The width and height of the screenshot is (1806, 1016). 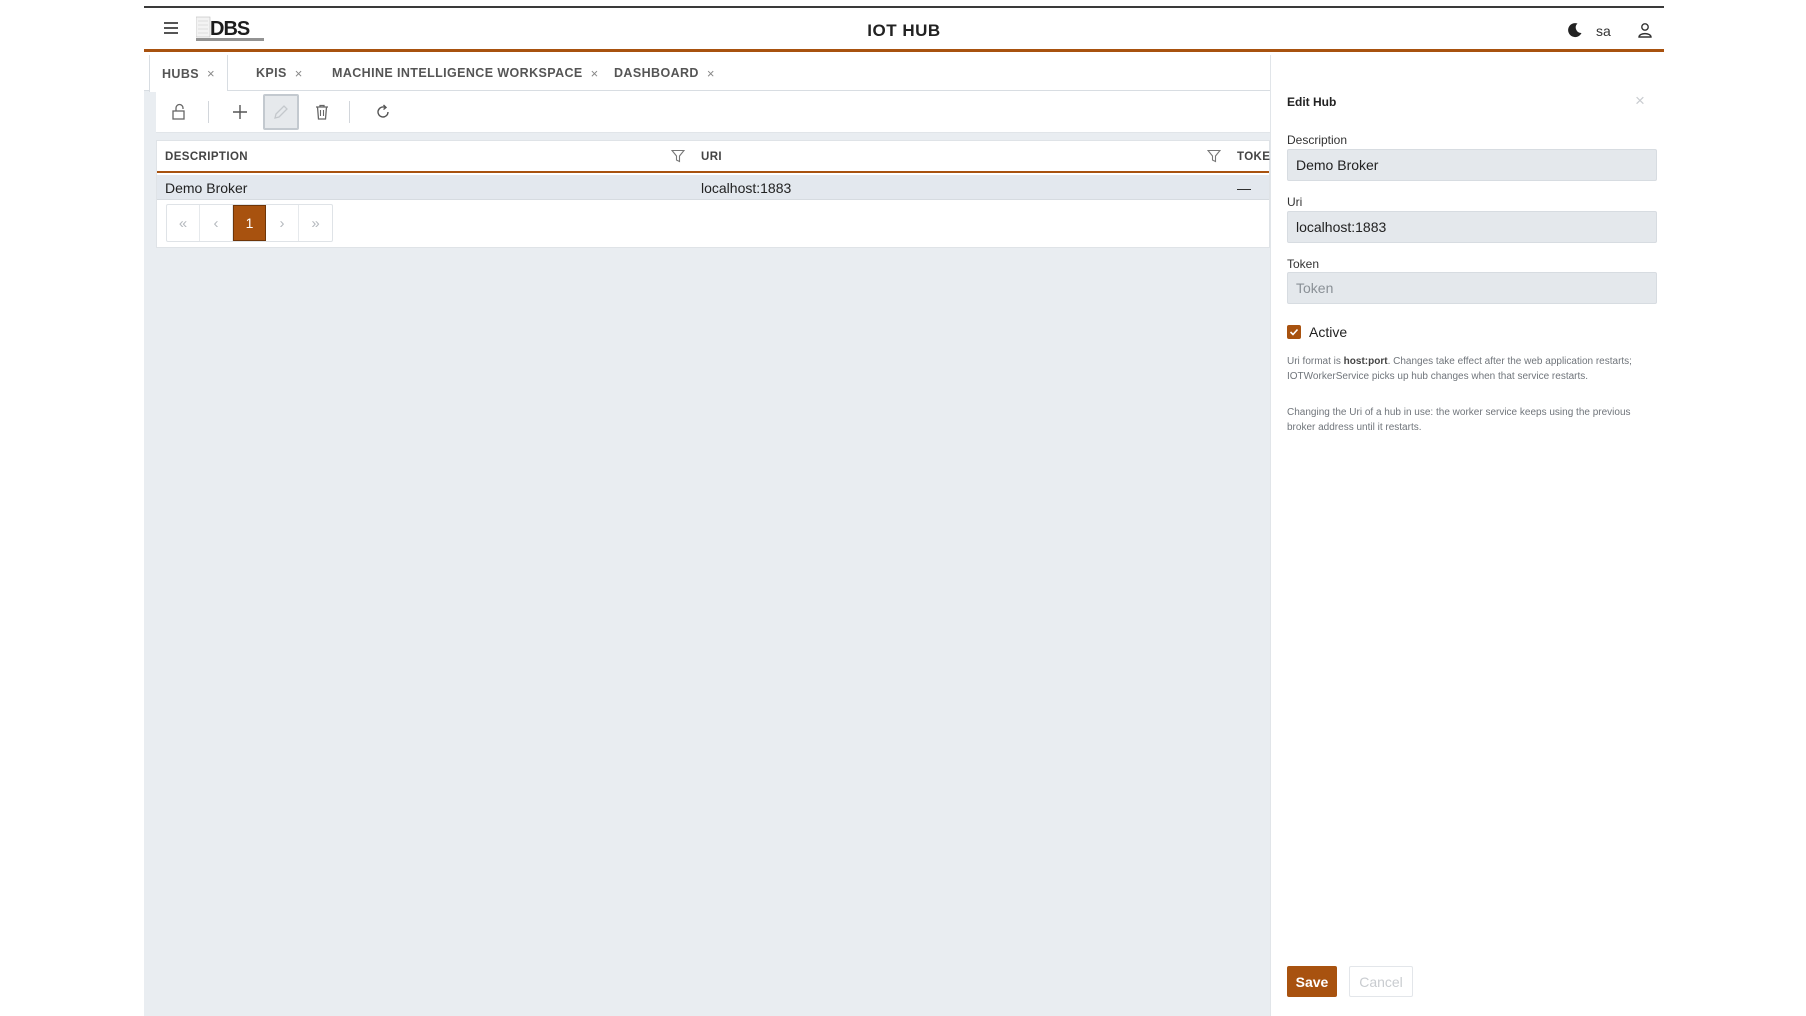 I want to click on unlock-icon, so click(x=178, y=111).